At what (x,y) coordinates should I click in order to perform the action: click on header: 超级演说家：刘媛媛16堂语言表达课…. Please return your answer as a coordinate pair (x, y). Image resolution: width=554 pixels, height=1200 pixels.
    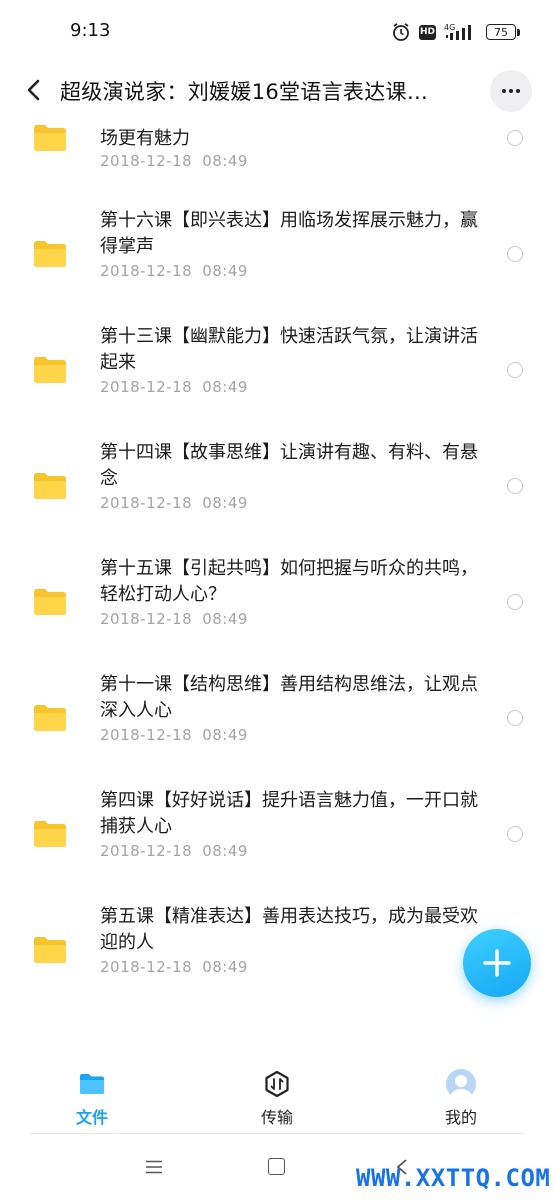
    Looking at the image, I should click on (277, 90).